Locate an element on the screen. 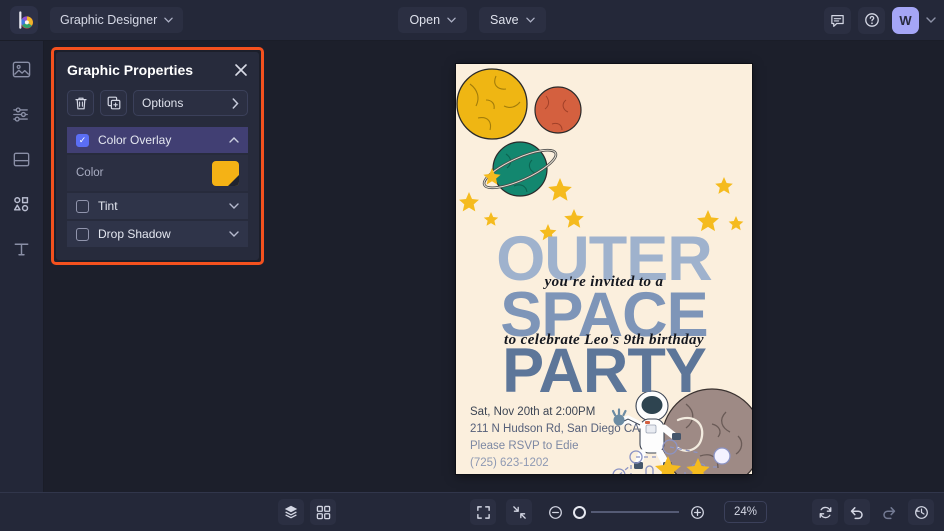 This screenshot has width=944, height=531. file-actions: Open Save is located at coordinates (472, 20).